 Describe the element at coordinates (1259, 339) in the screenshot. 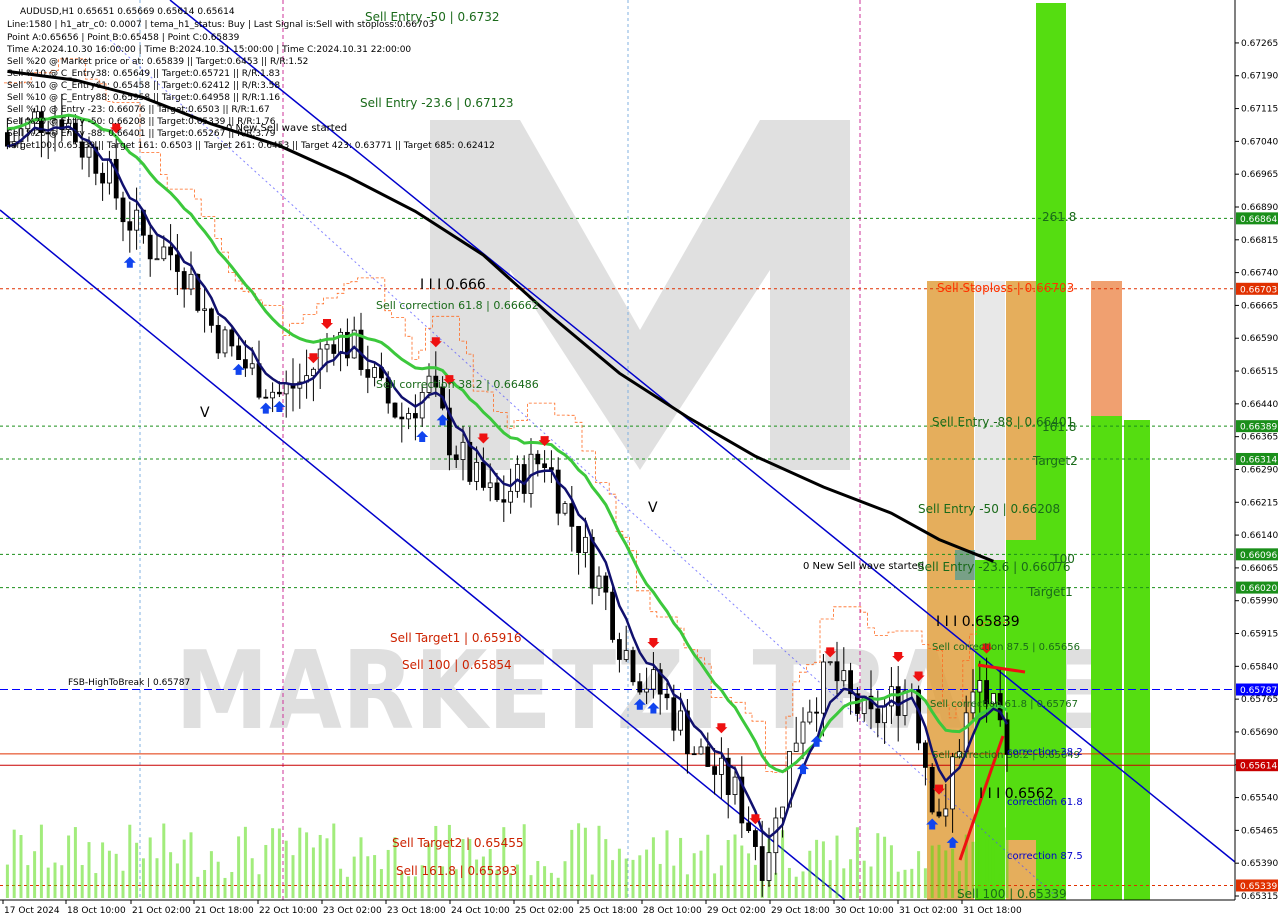

I see `price-tick-label: 0.66590` at that location.